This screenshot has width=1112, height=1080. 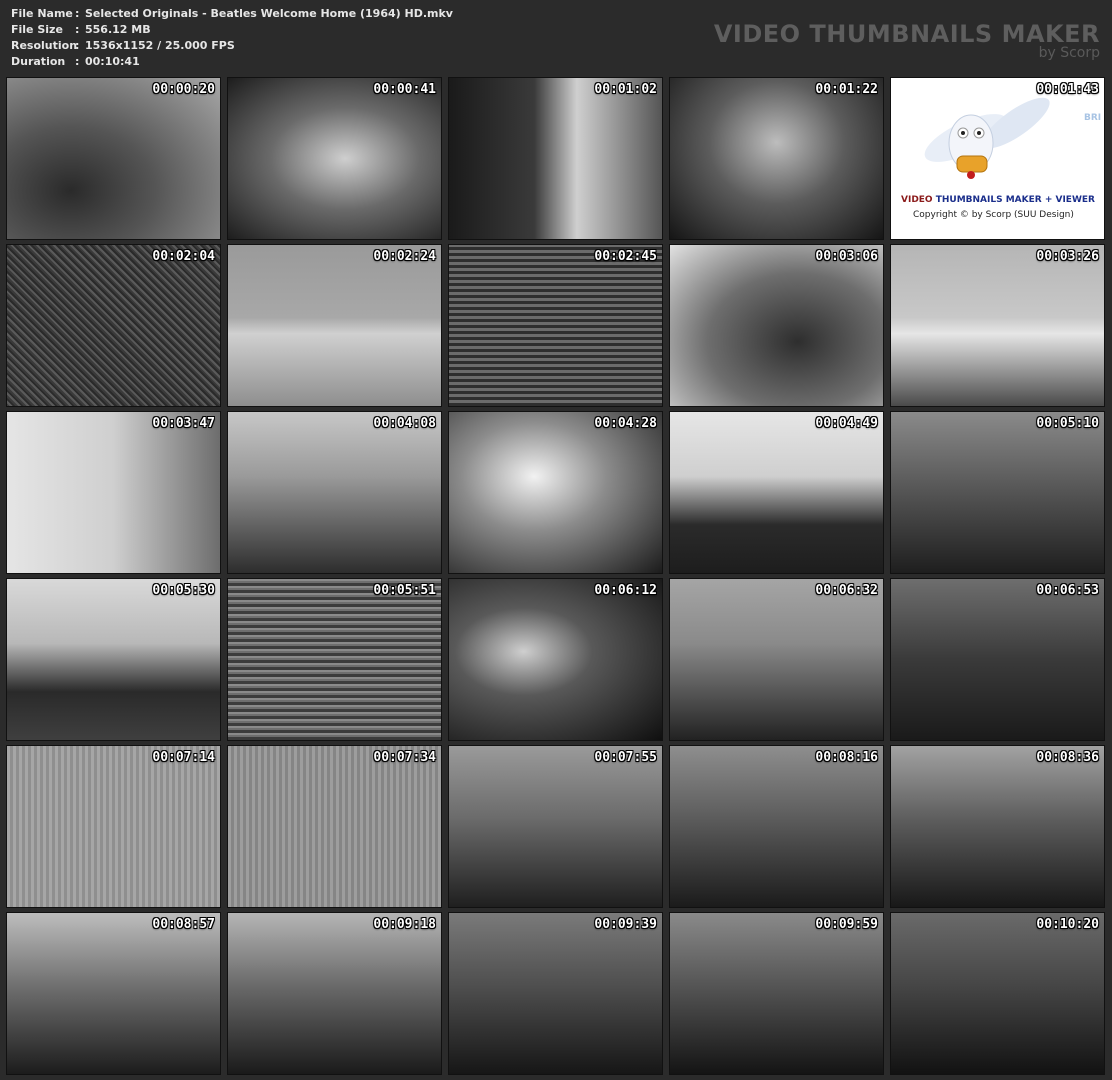 I want to click on thumbnail: 00:02:04, so click(x=113, y=325).